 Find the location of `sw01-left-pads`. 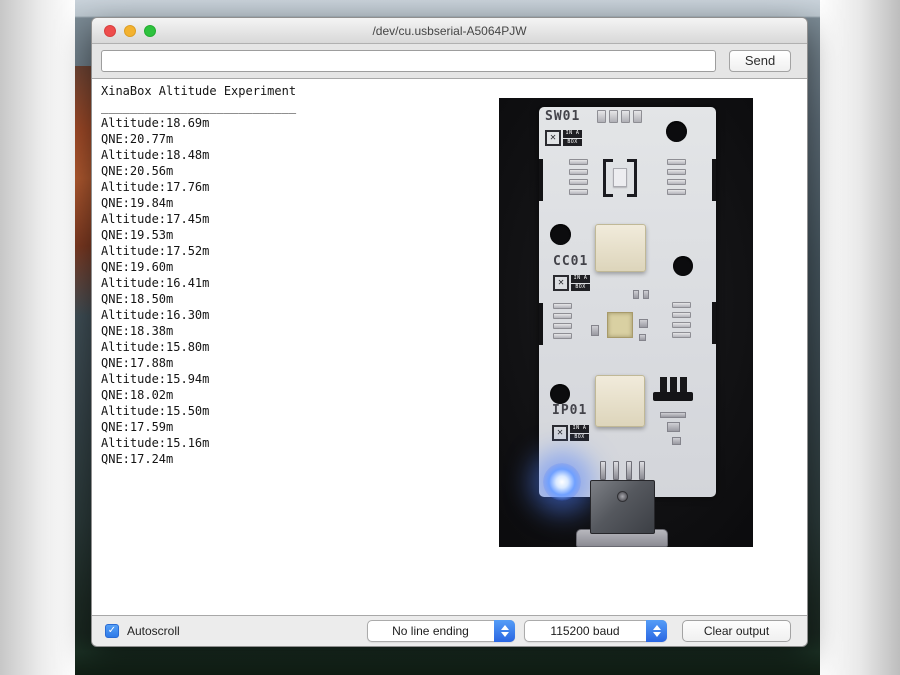

sw01-left-pads is located at coordinates (578, 177).